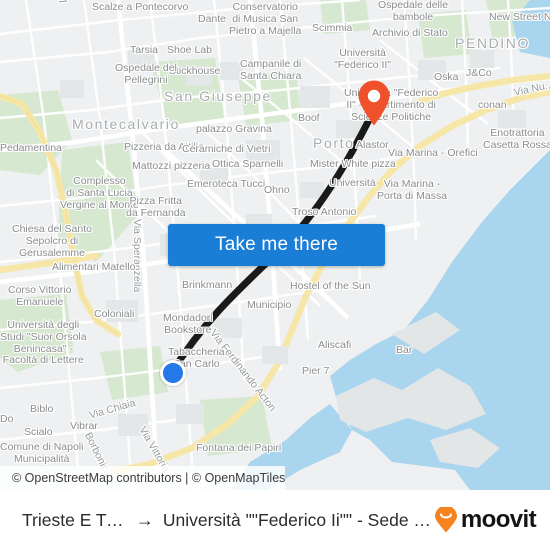  I want to click on origin-marker-dot, so click(173, 373).